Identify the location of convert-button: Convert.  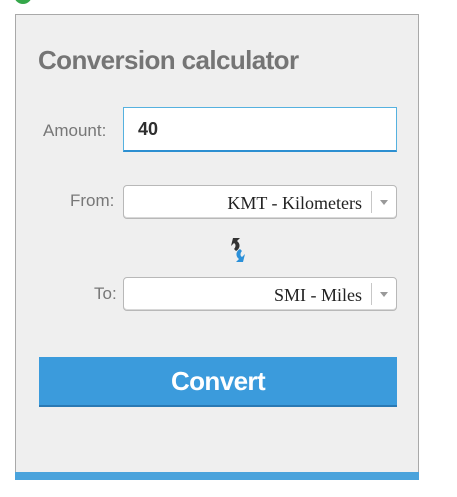
(218, 382).